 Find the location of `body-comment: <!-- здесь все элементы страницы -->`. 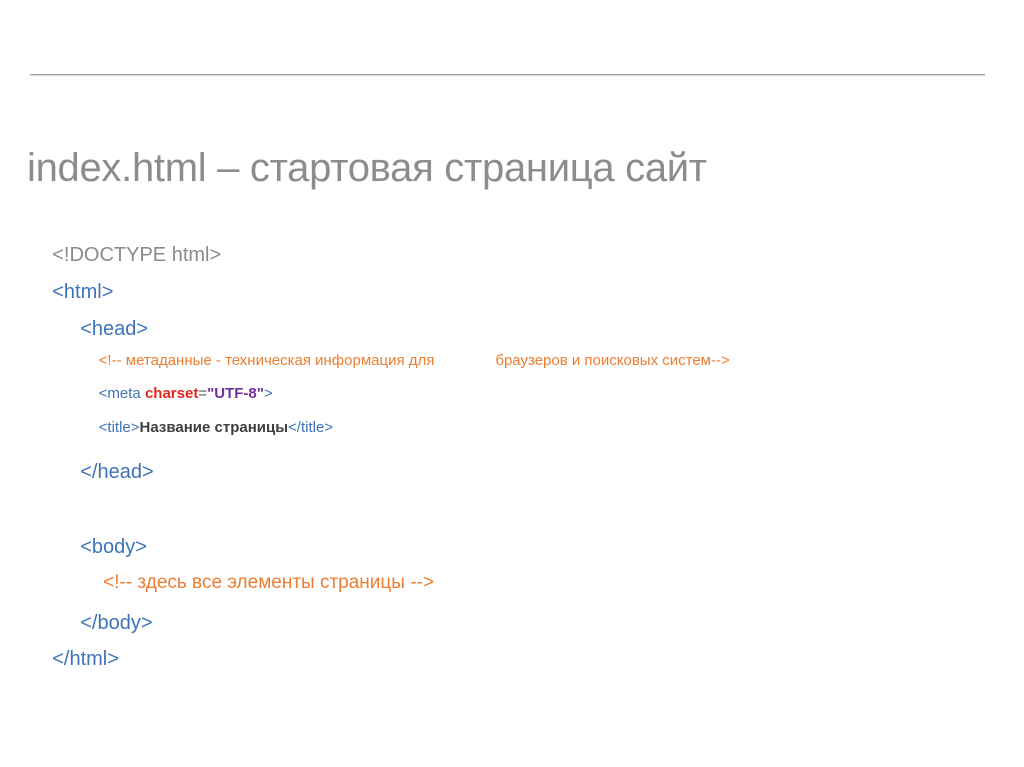

body-comment: <!-- здесь все элементы страницы --> is located at coordinates (268, 582).